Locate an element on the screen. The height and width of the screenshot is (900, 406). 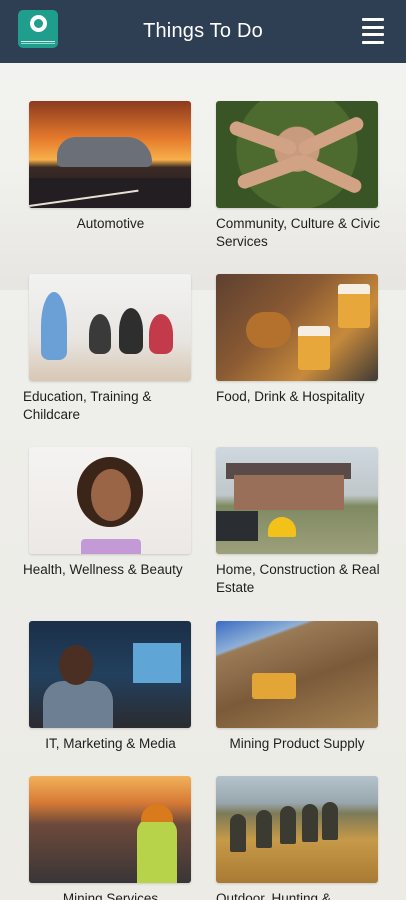
community-image is located at coordinates (297, 154).